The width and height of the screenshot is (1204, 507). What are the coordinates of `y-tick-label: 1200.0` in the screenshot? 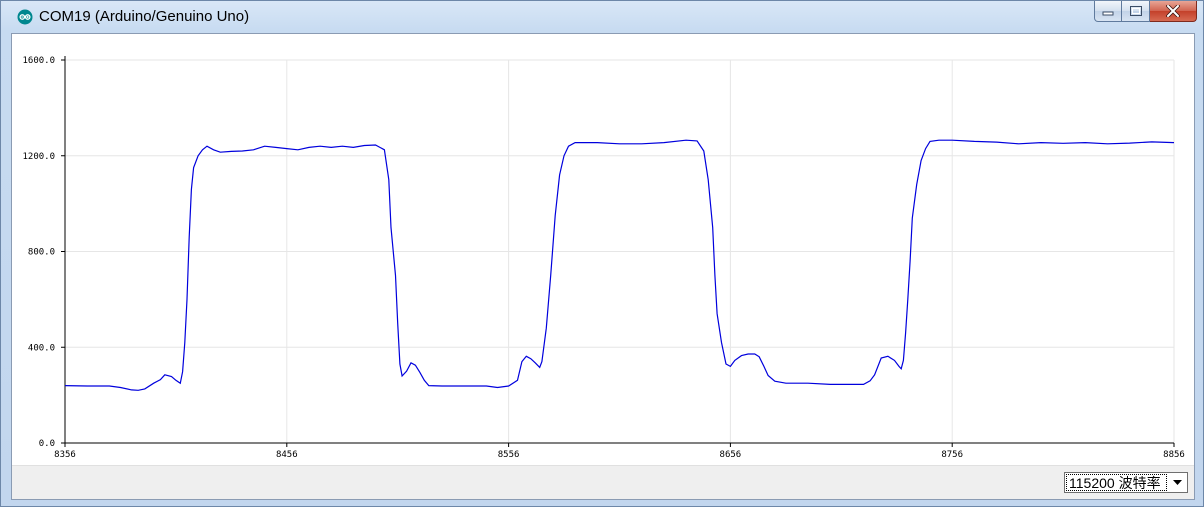 It's located at (38, 157).